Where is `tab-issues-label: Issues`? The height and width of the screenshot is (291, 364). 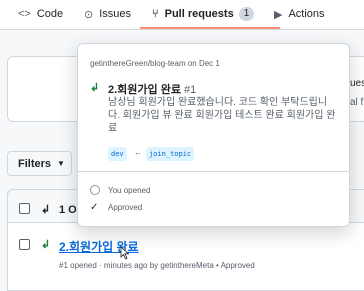 tab-issues-label: Issues is located at coordinates (115, 14).